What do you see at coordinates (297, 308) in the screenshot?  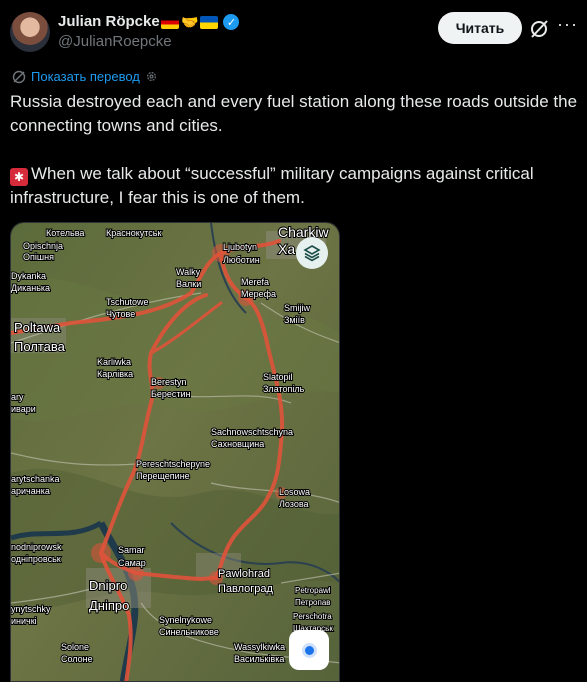 I see `map-label: Smijiw` at bounding box center [297, 308].